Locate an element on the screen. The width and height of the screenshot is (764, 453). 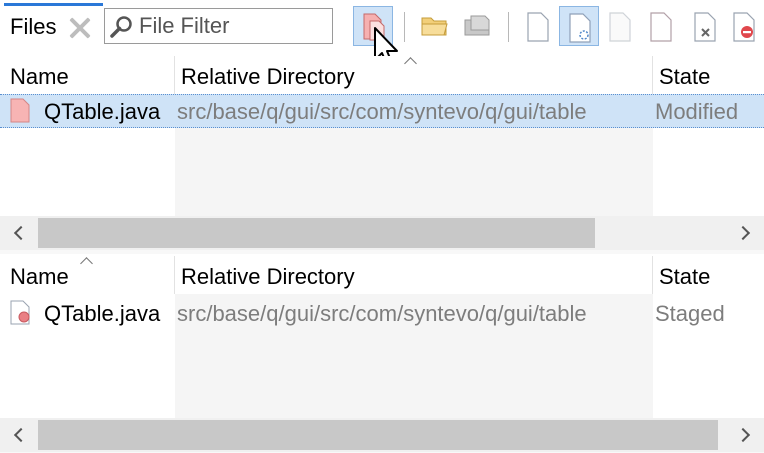
file-state: Staged is located at coordinates (690, 313).